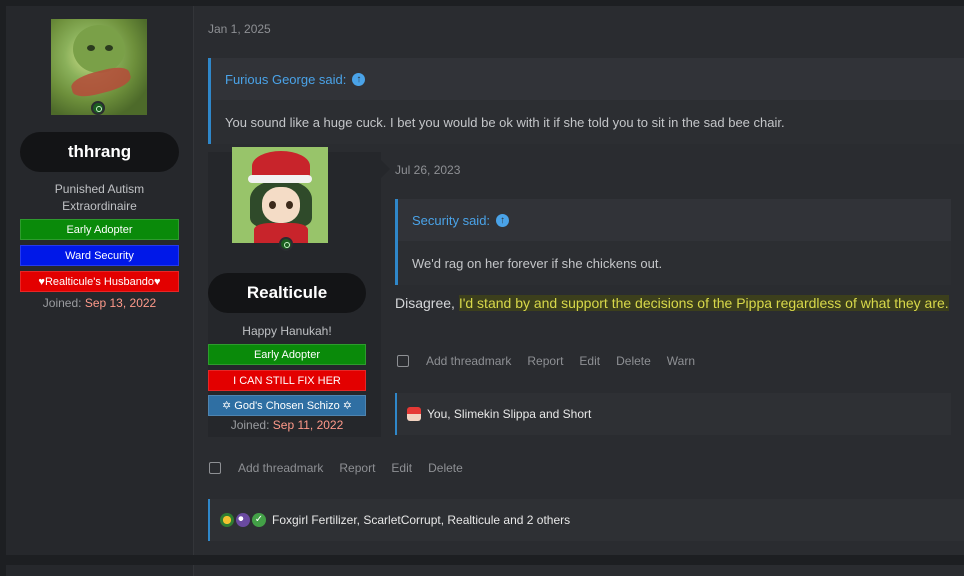 The image size is (964, 576). What do you see at coordinates (99, 152) in the screenshot?
I see `username-thhrang: thhrang` at bounding box center [99, 152].